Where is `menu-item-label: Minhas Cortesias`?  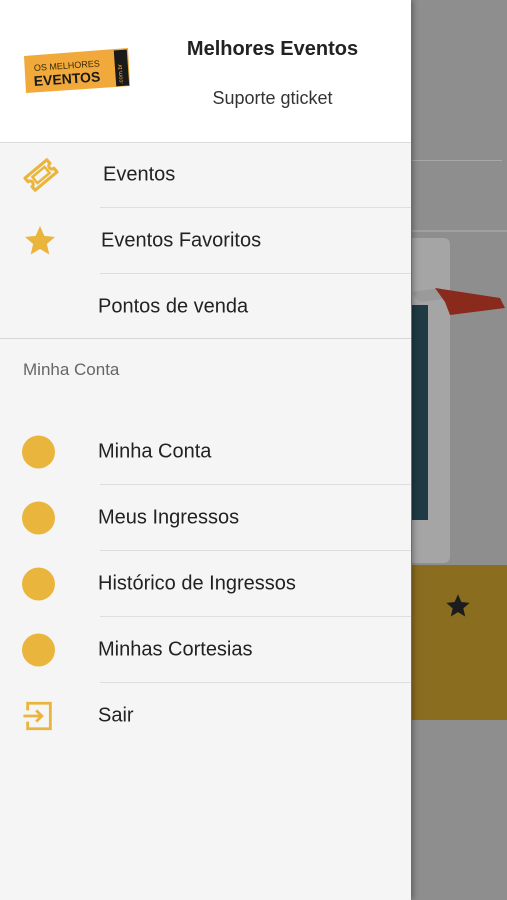
menu-item-label: Minhas Cortesias is located at coordinates (175, 649).